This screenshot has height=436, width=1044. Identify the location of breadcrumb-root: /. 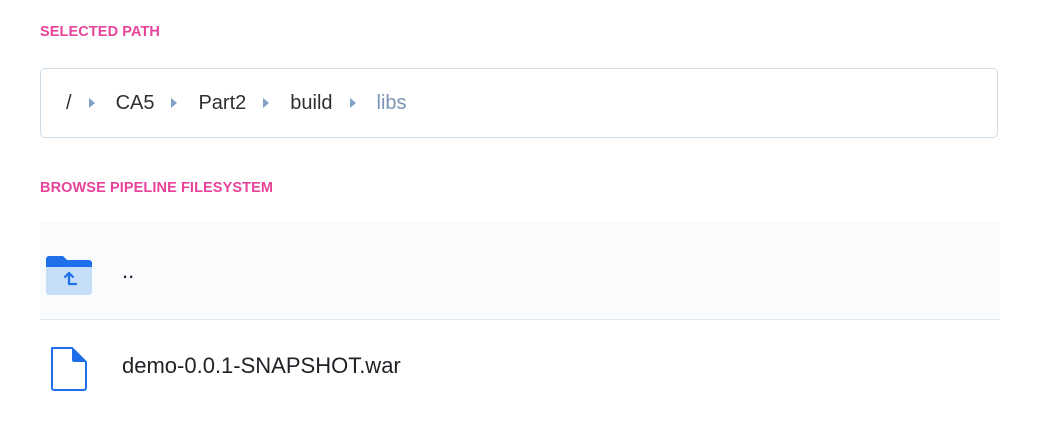
(69, 103).